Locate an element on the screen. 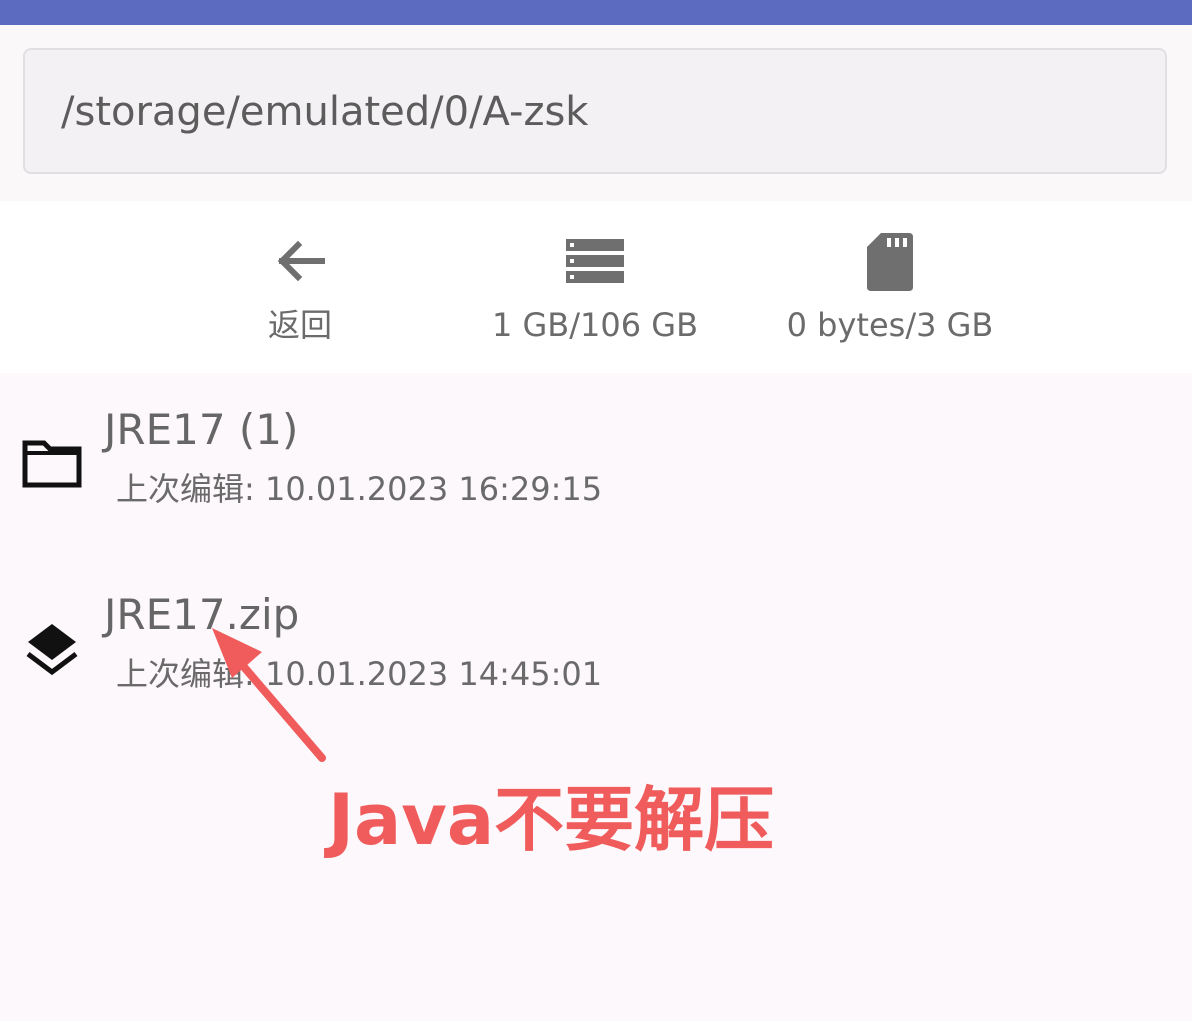 Image resolution: width=1192 pixels, height=1021 pixels. back-button: 返回 is located at coordinates (300, 287).